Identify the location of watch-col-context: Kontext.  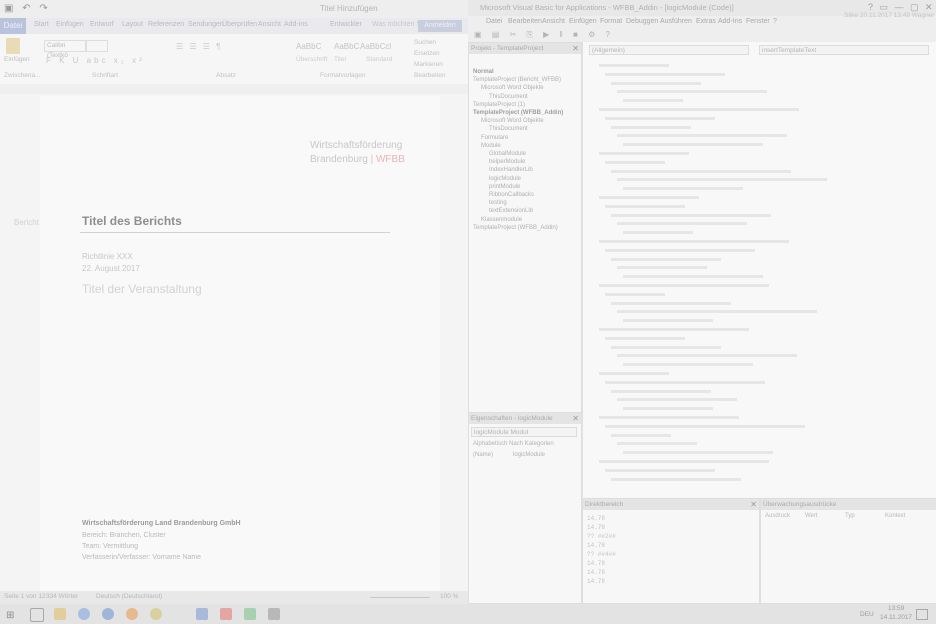
(895, 516).